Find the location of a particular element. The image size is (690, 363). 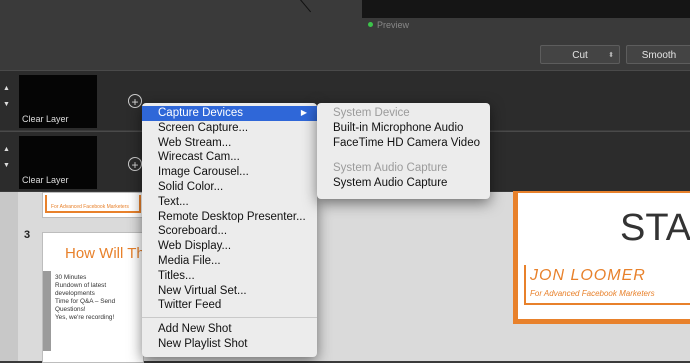

submenu-item-system-audio-capture: System Audio Capture is located at coordinates (403, 183).